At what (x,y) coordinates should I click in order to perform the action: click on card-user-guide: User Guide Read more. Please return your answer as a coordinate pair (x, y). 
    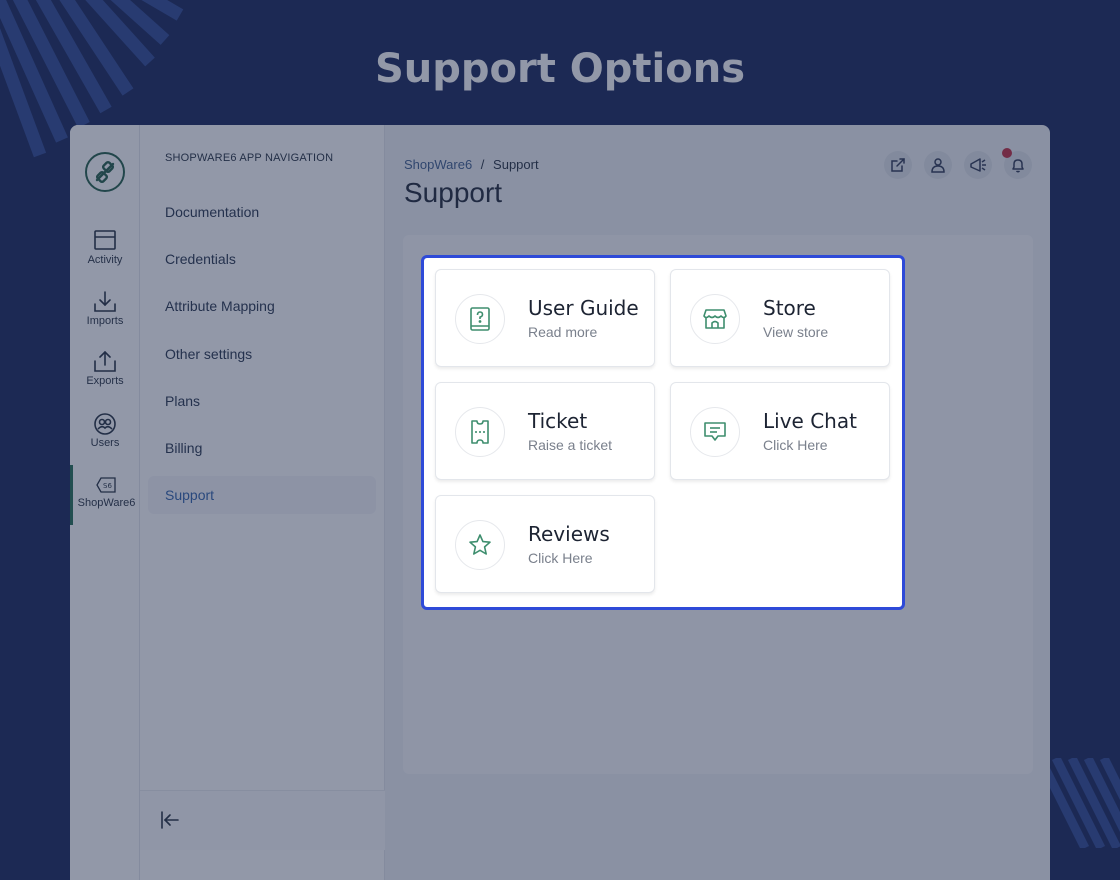
    Looking at the image, I should click on (545, 318).